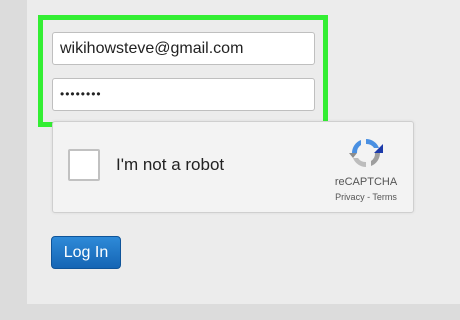 The width and height of the screenshot is (460, 320). Describe the element at coordinates (366, 182) in the screenshot. I see `recaptcha-brand: reCAPTCHA` at that location.